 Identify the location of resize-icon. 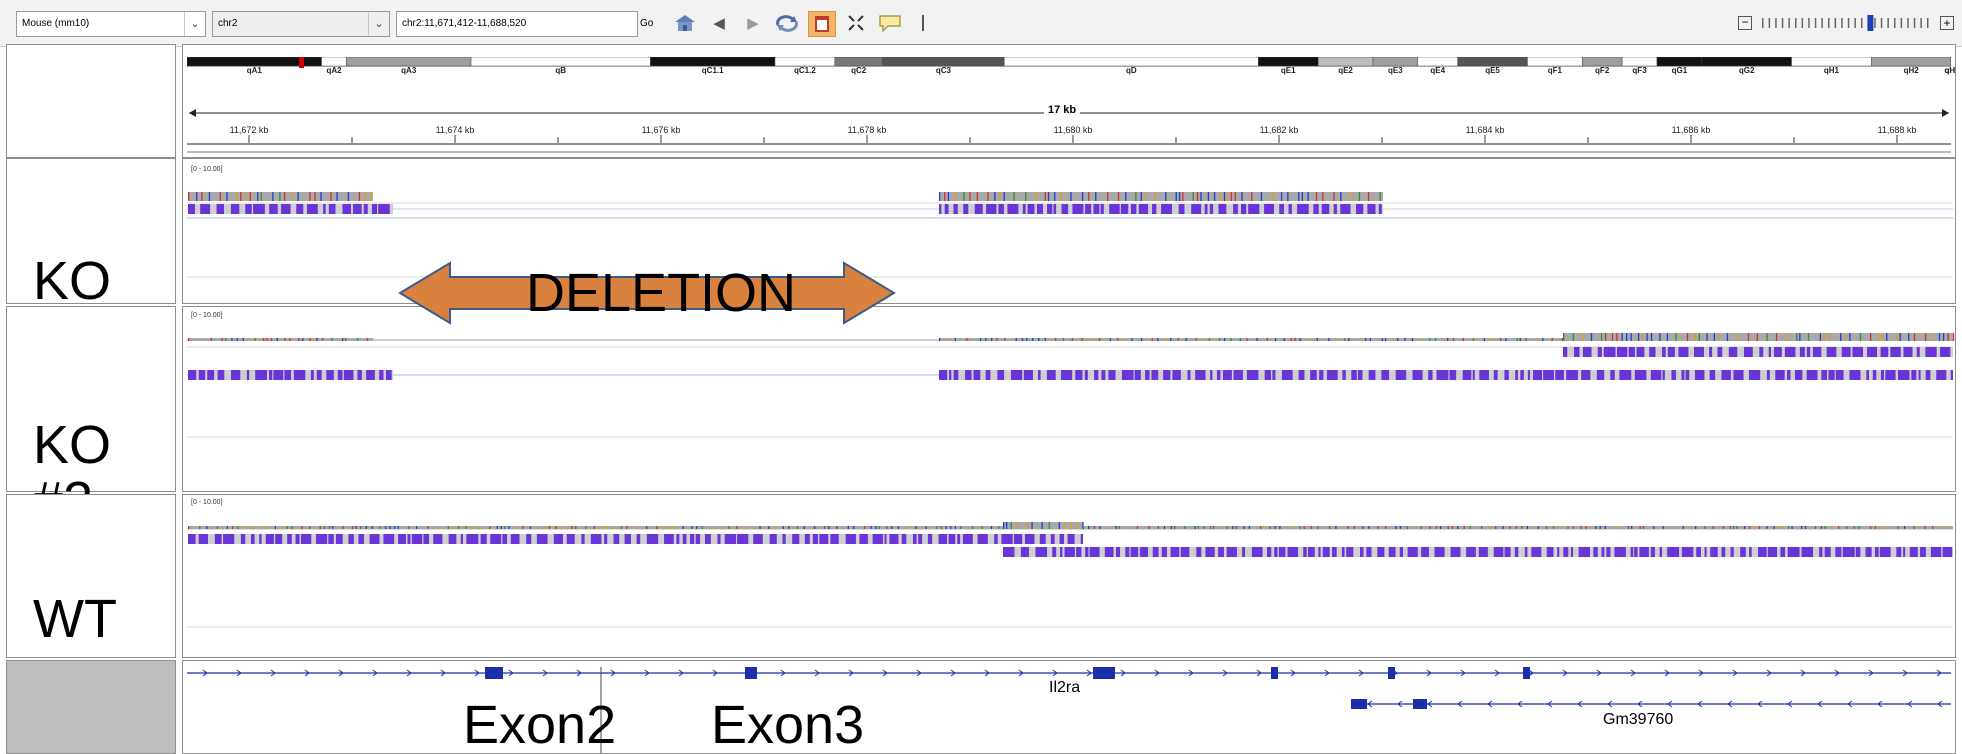
(856, 24).